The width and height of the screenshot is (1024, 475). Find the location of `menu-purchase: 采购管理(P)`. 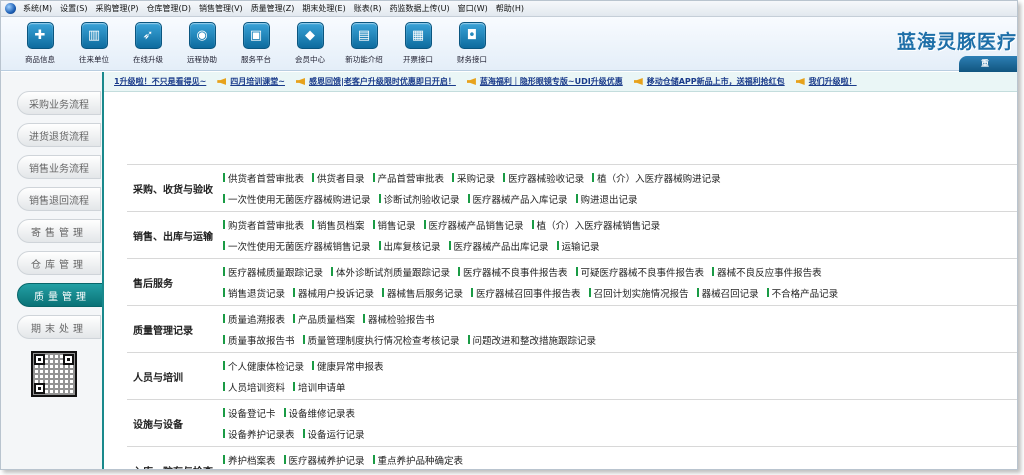

menu-purchase: 采购管理(P) is located at coordinates (116, 8).